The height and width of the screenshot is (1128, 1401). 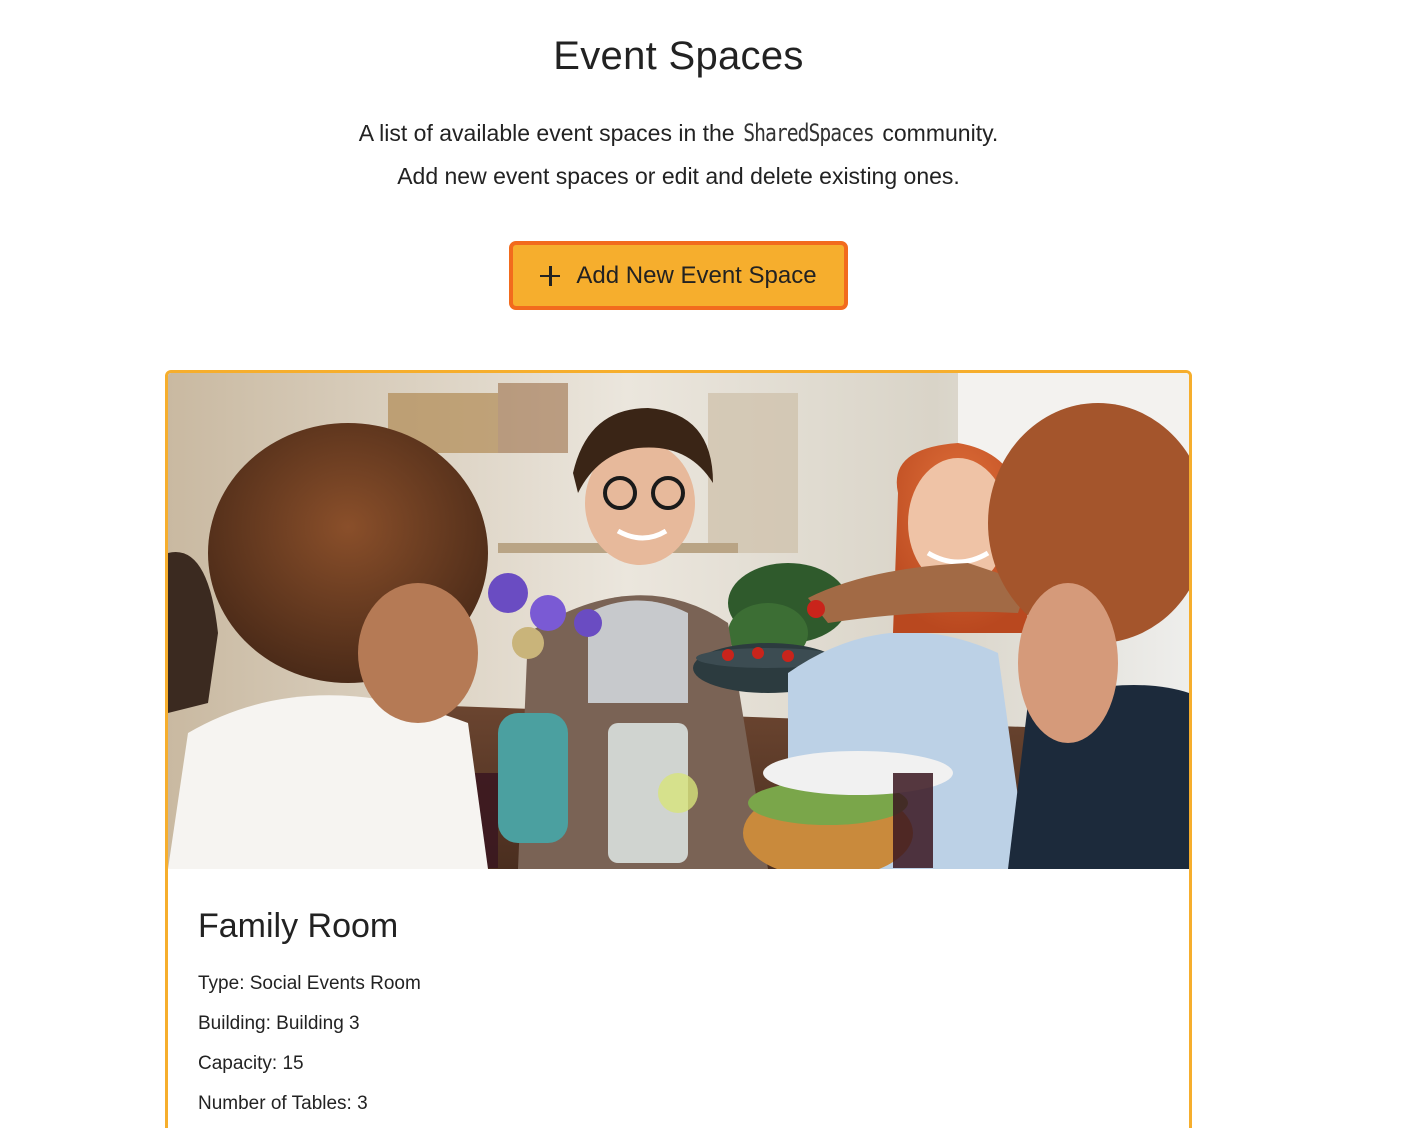 I want to click on intro-text-after: community., so click(x=937, y=133).